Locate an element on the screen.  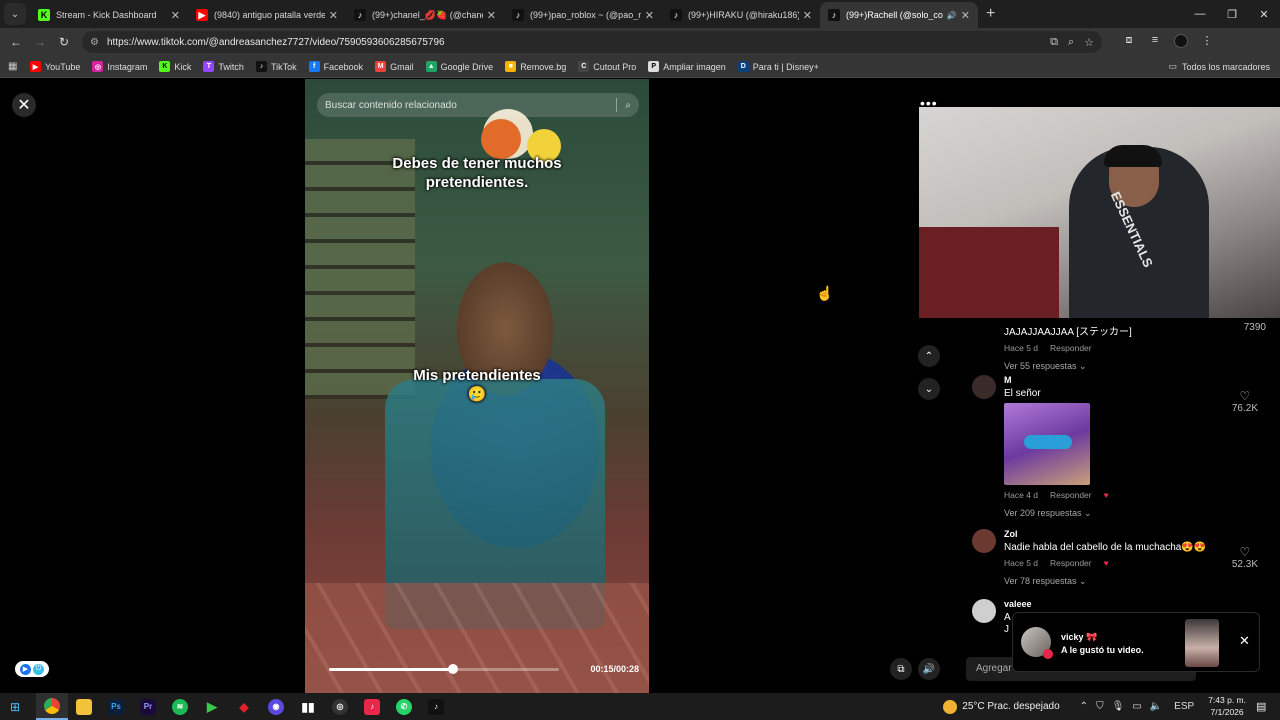
back-icon: ← is located at coordinates (16, 42).